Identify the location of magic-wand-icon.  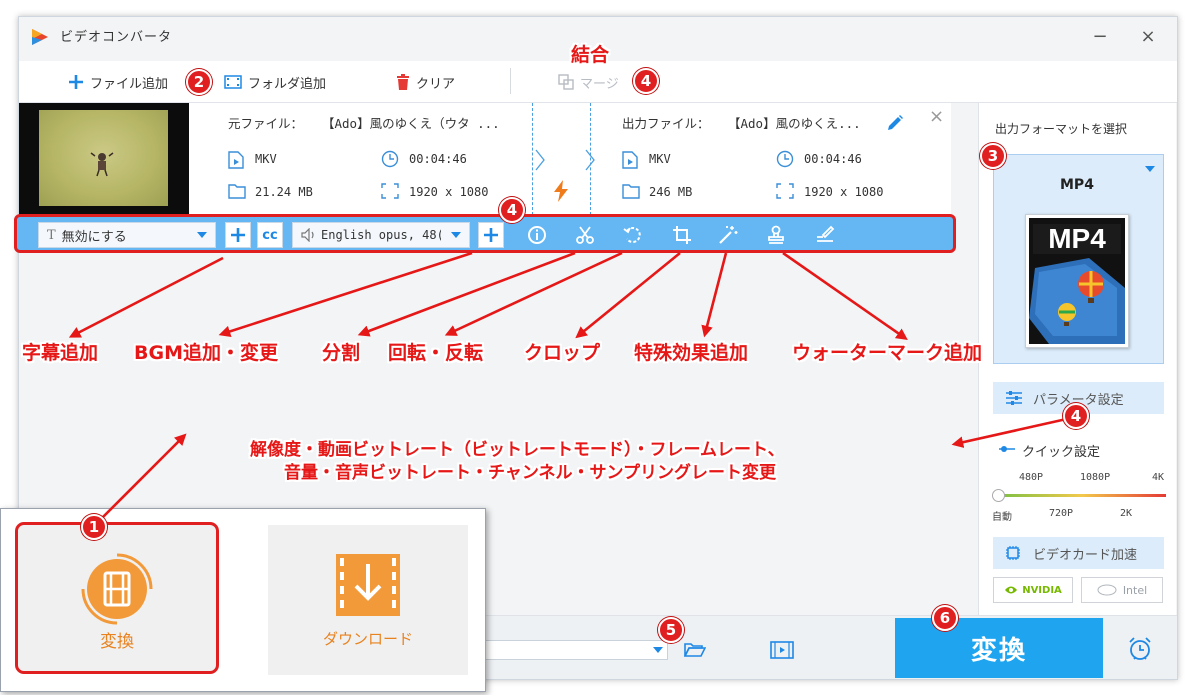
(728, 235).